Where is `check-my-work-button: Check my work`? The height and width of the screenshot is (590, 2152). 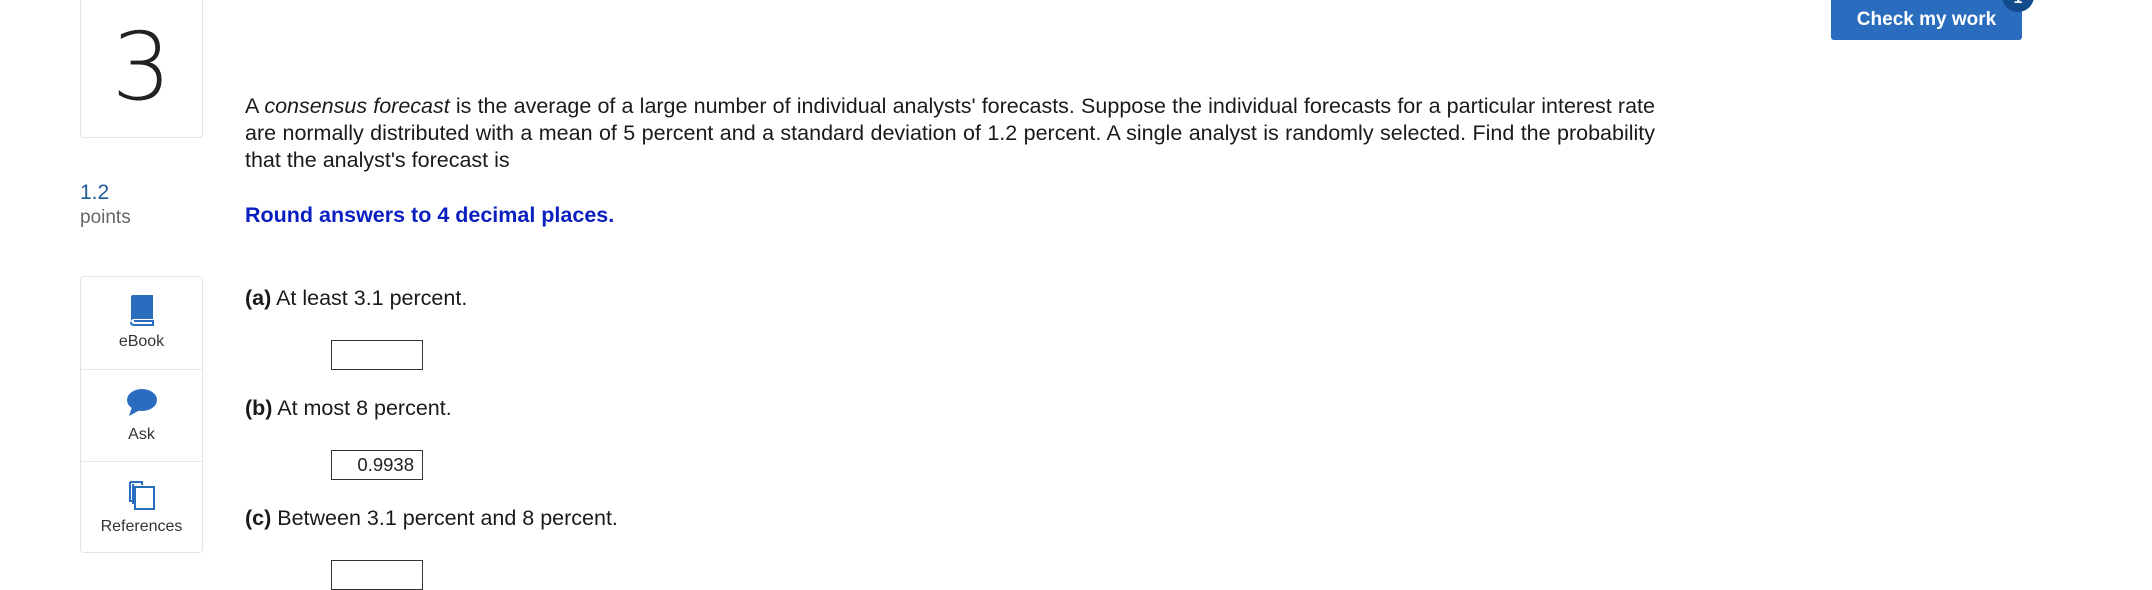
check-my-work-button: Check my work is located at coordinates (1926, 20).